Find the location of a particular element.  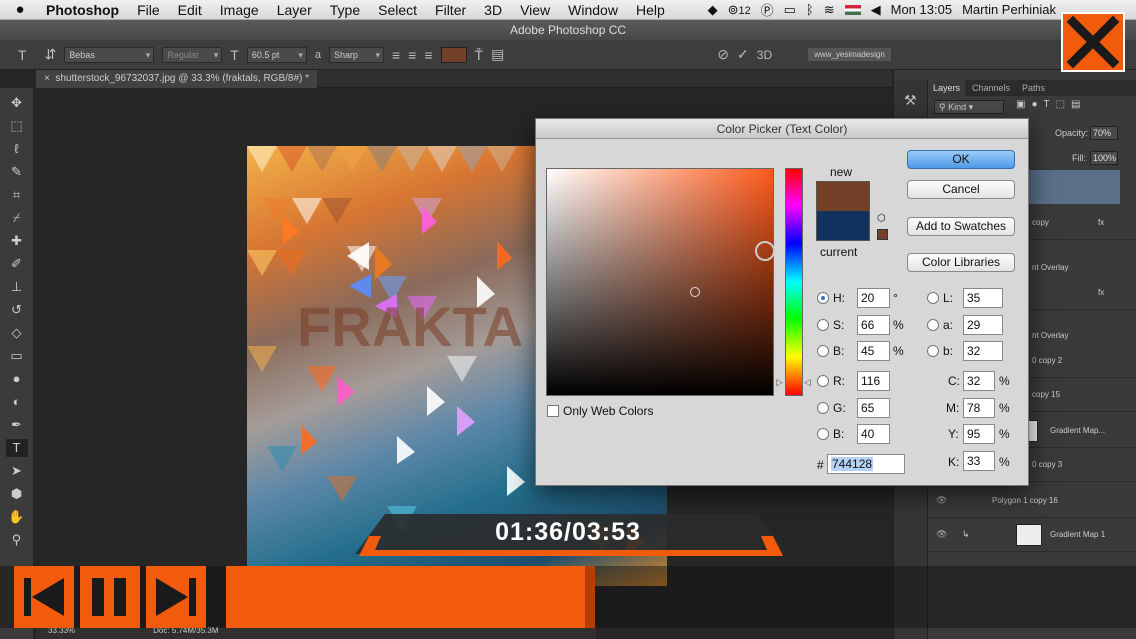

add-to-swatches-button: Add to Swatches is located at coordinates (961, 226).